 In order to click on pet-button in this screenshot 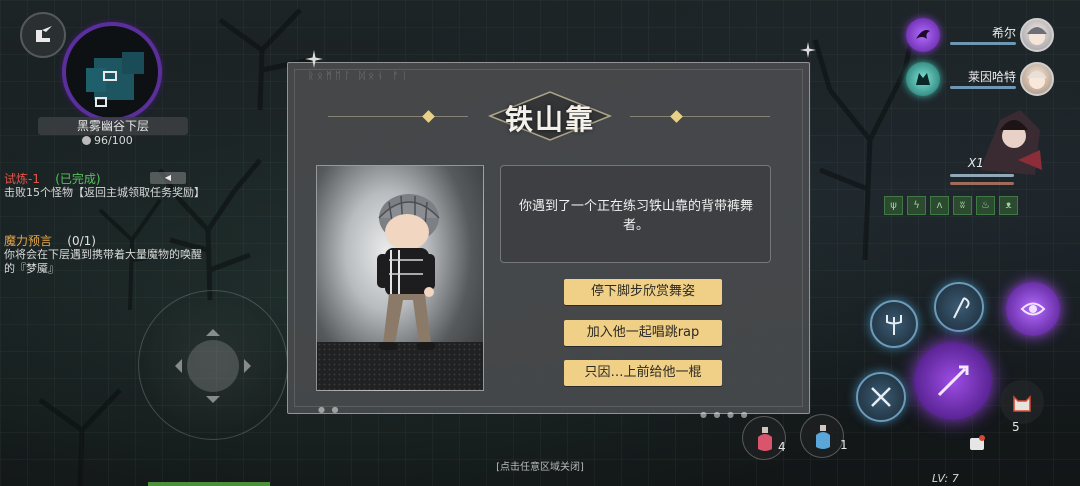, I will do `click(1022, 402)`.